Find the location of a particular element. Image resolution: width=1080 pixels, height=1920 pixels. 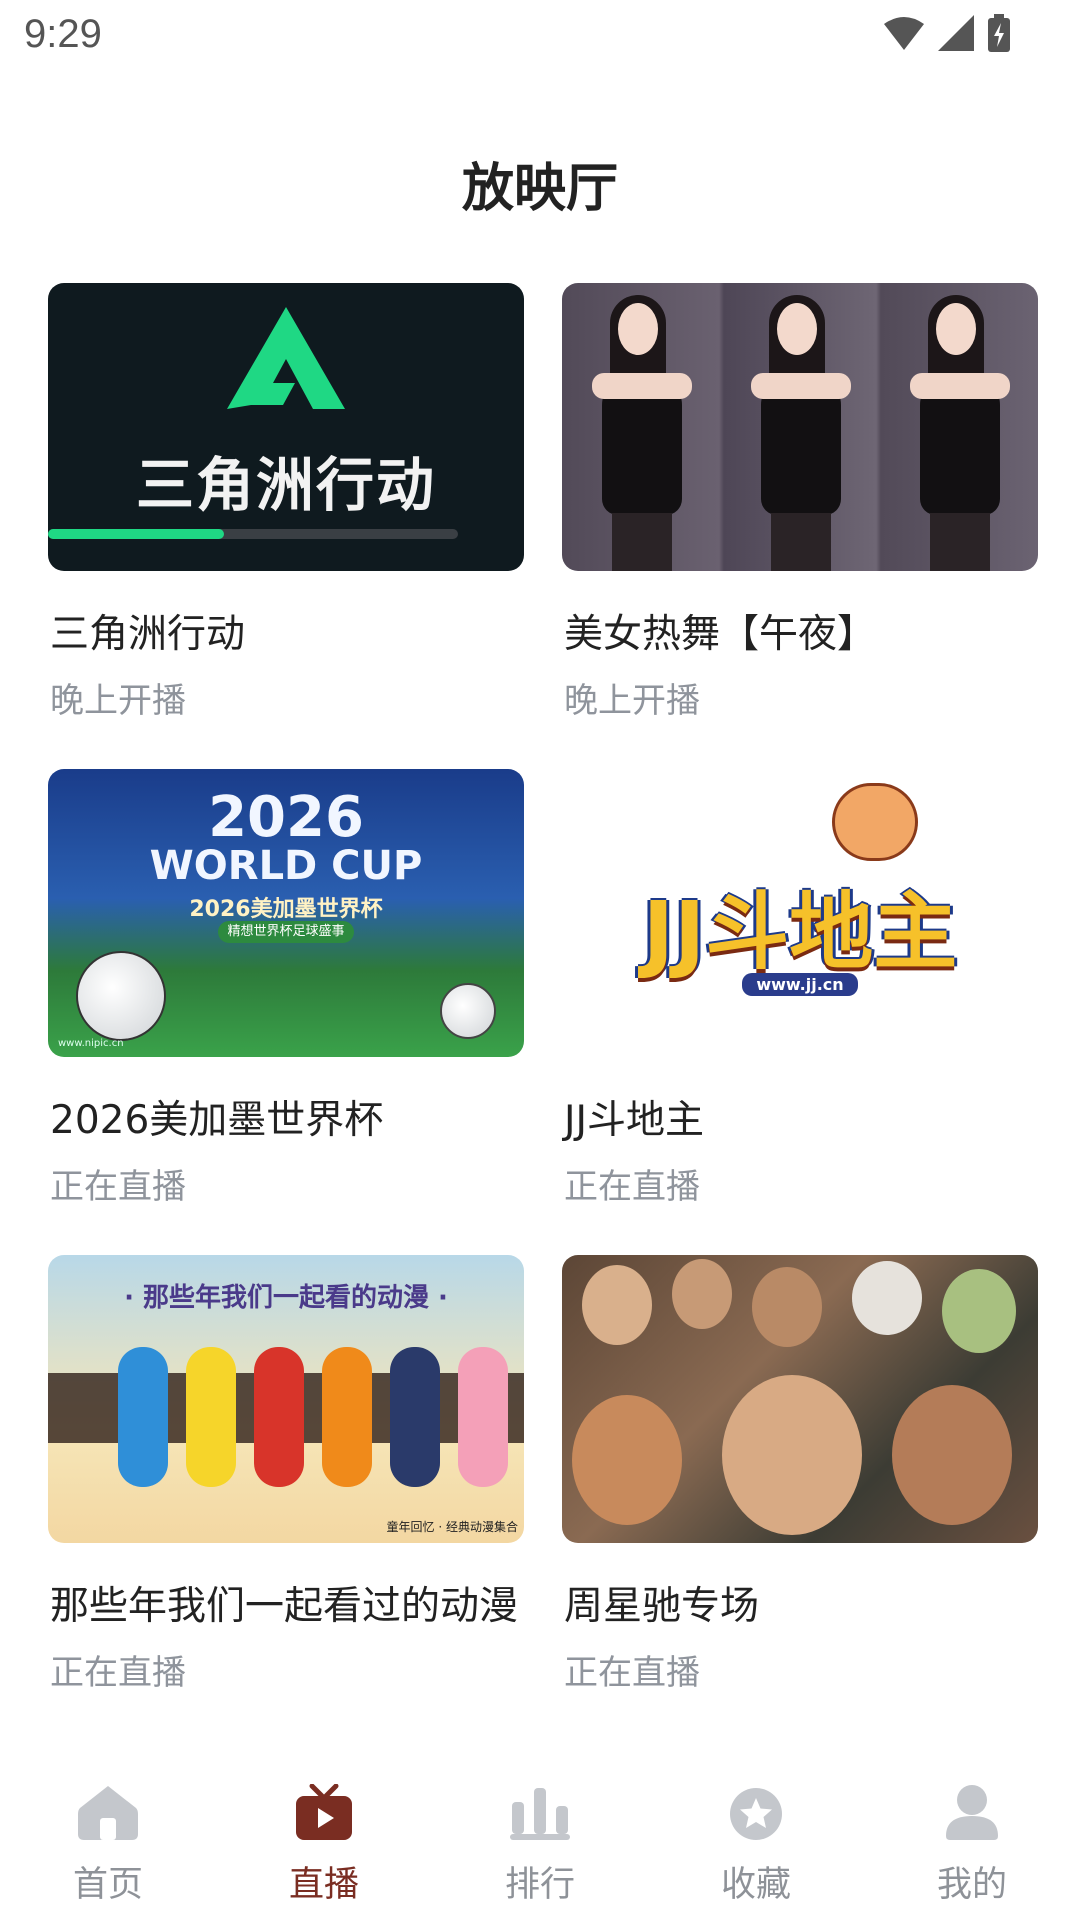

tv-play-icon is located at coordinates (324, 1812).